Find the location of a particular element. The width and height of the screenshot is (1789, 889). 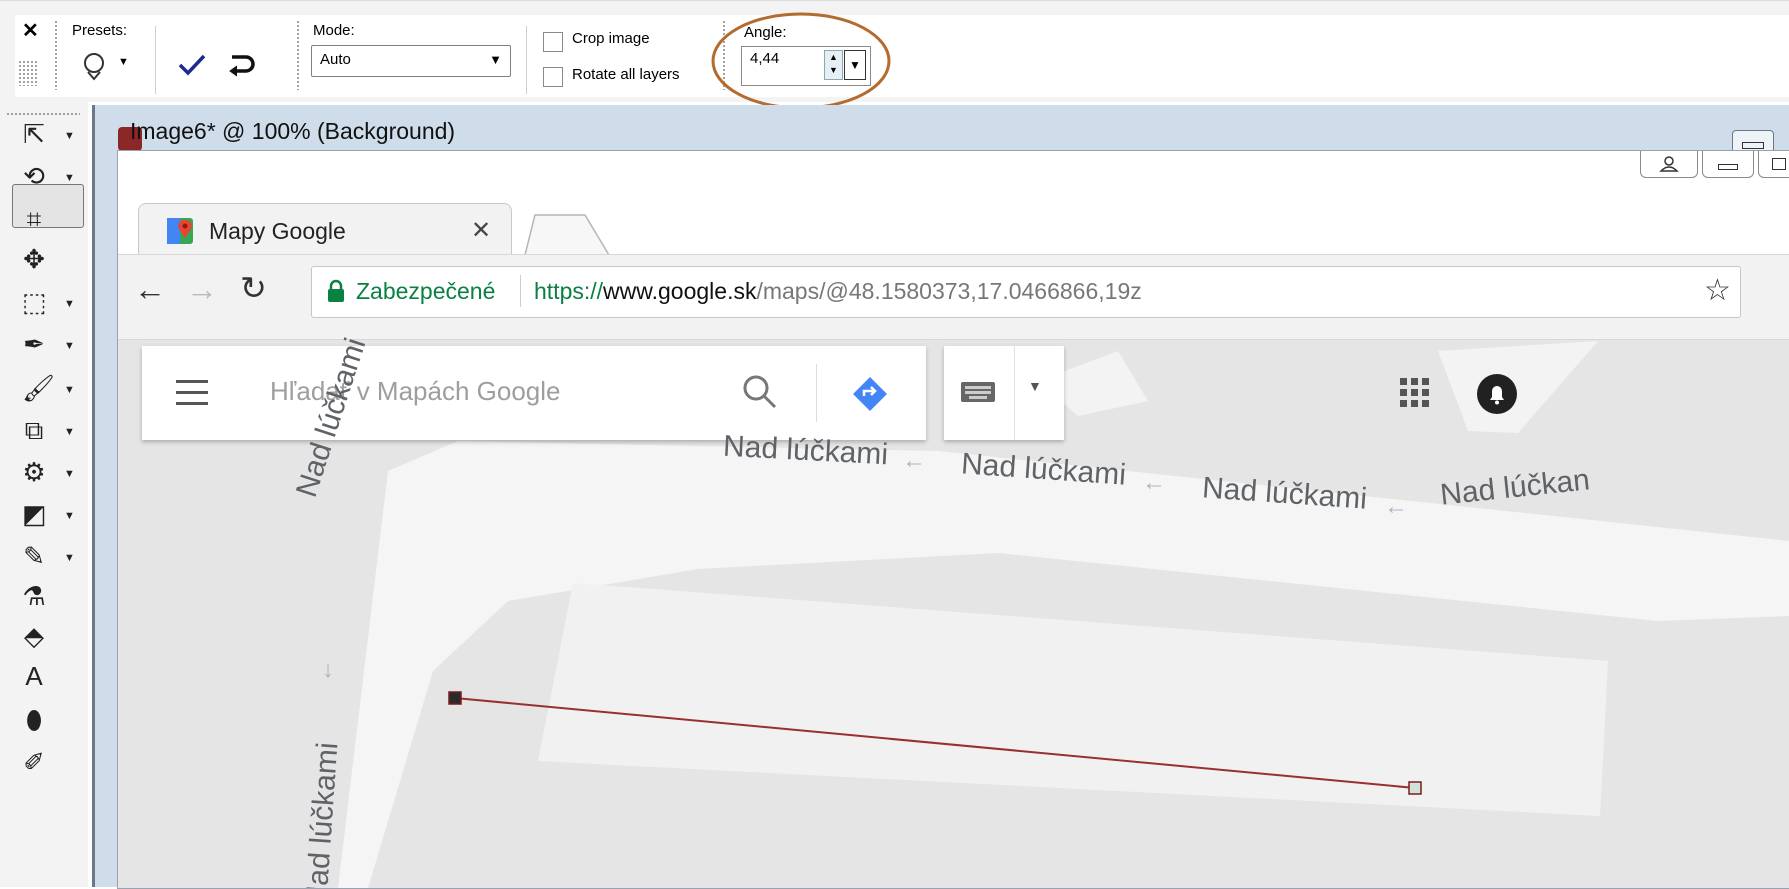

angle-highlight-ellipse is located at coordinates (801, 61).